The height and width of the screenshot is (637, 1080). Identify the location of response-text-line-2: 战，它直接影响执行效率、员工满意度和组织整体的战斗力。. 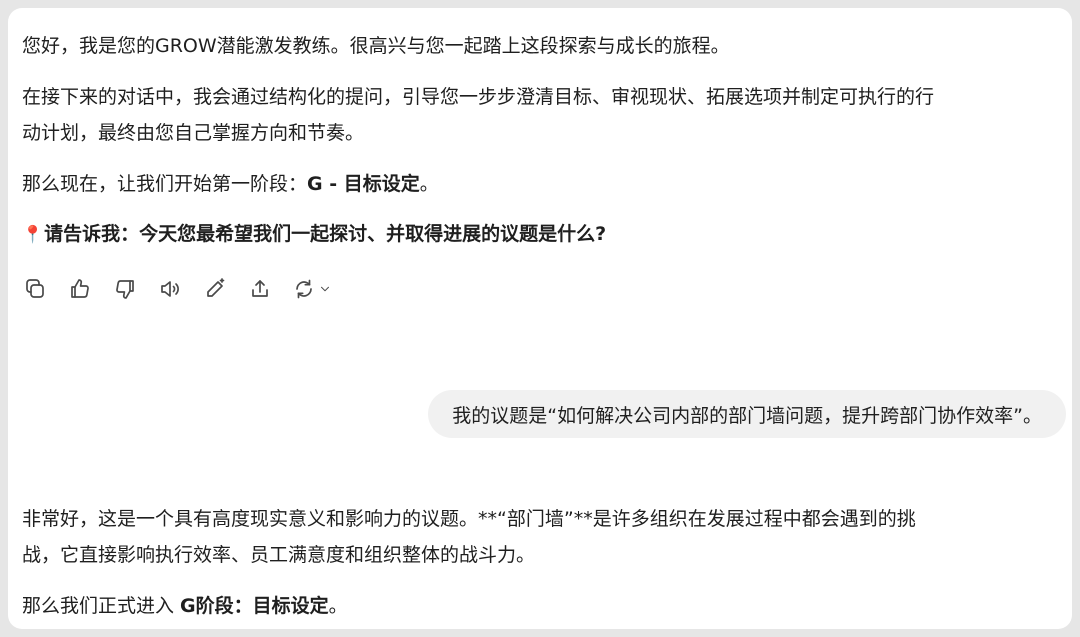
(279, 555).